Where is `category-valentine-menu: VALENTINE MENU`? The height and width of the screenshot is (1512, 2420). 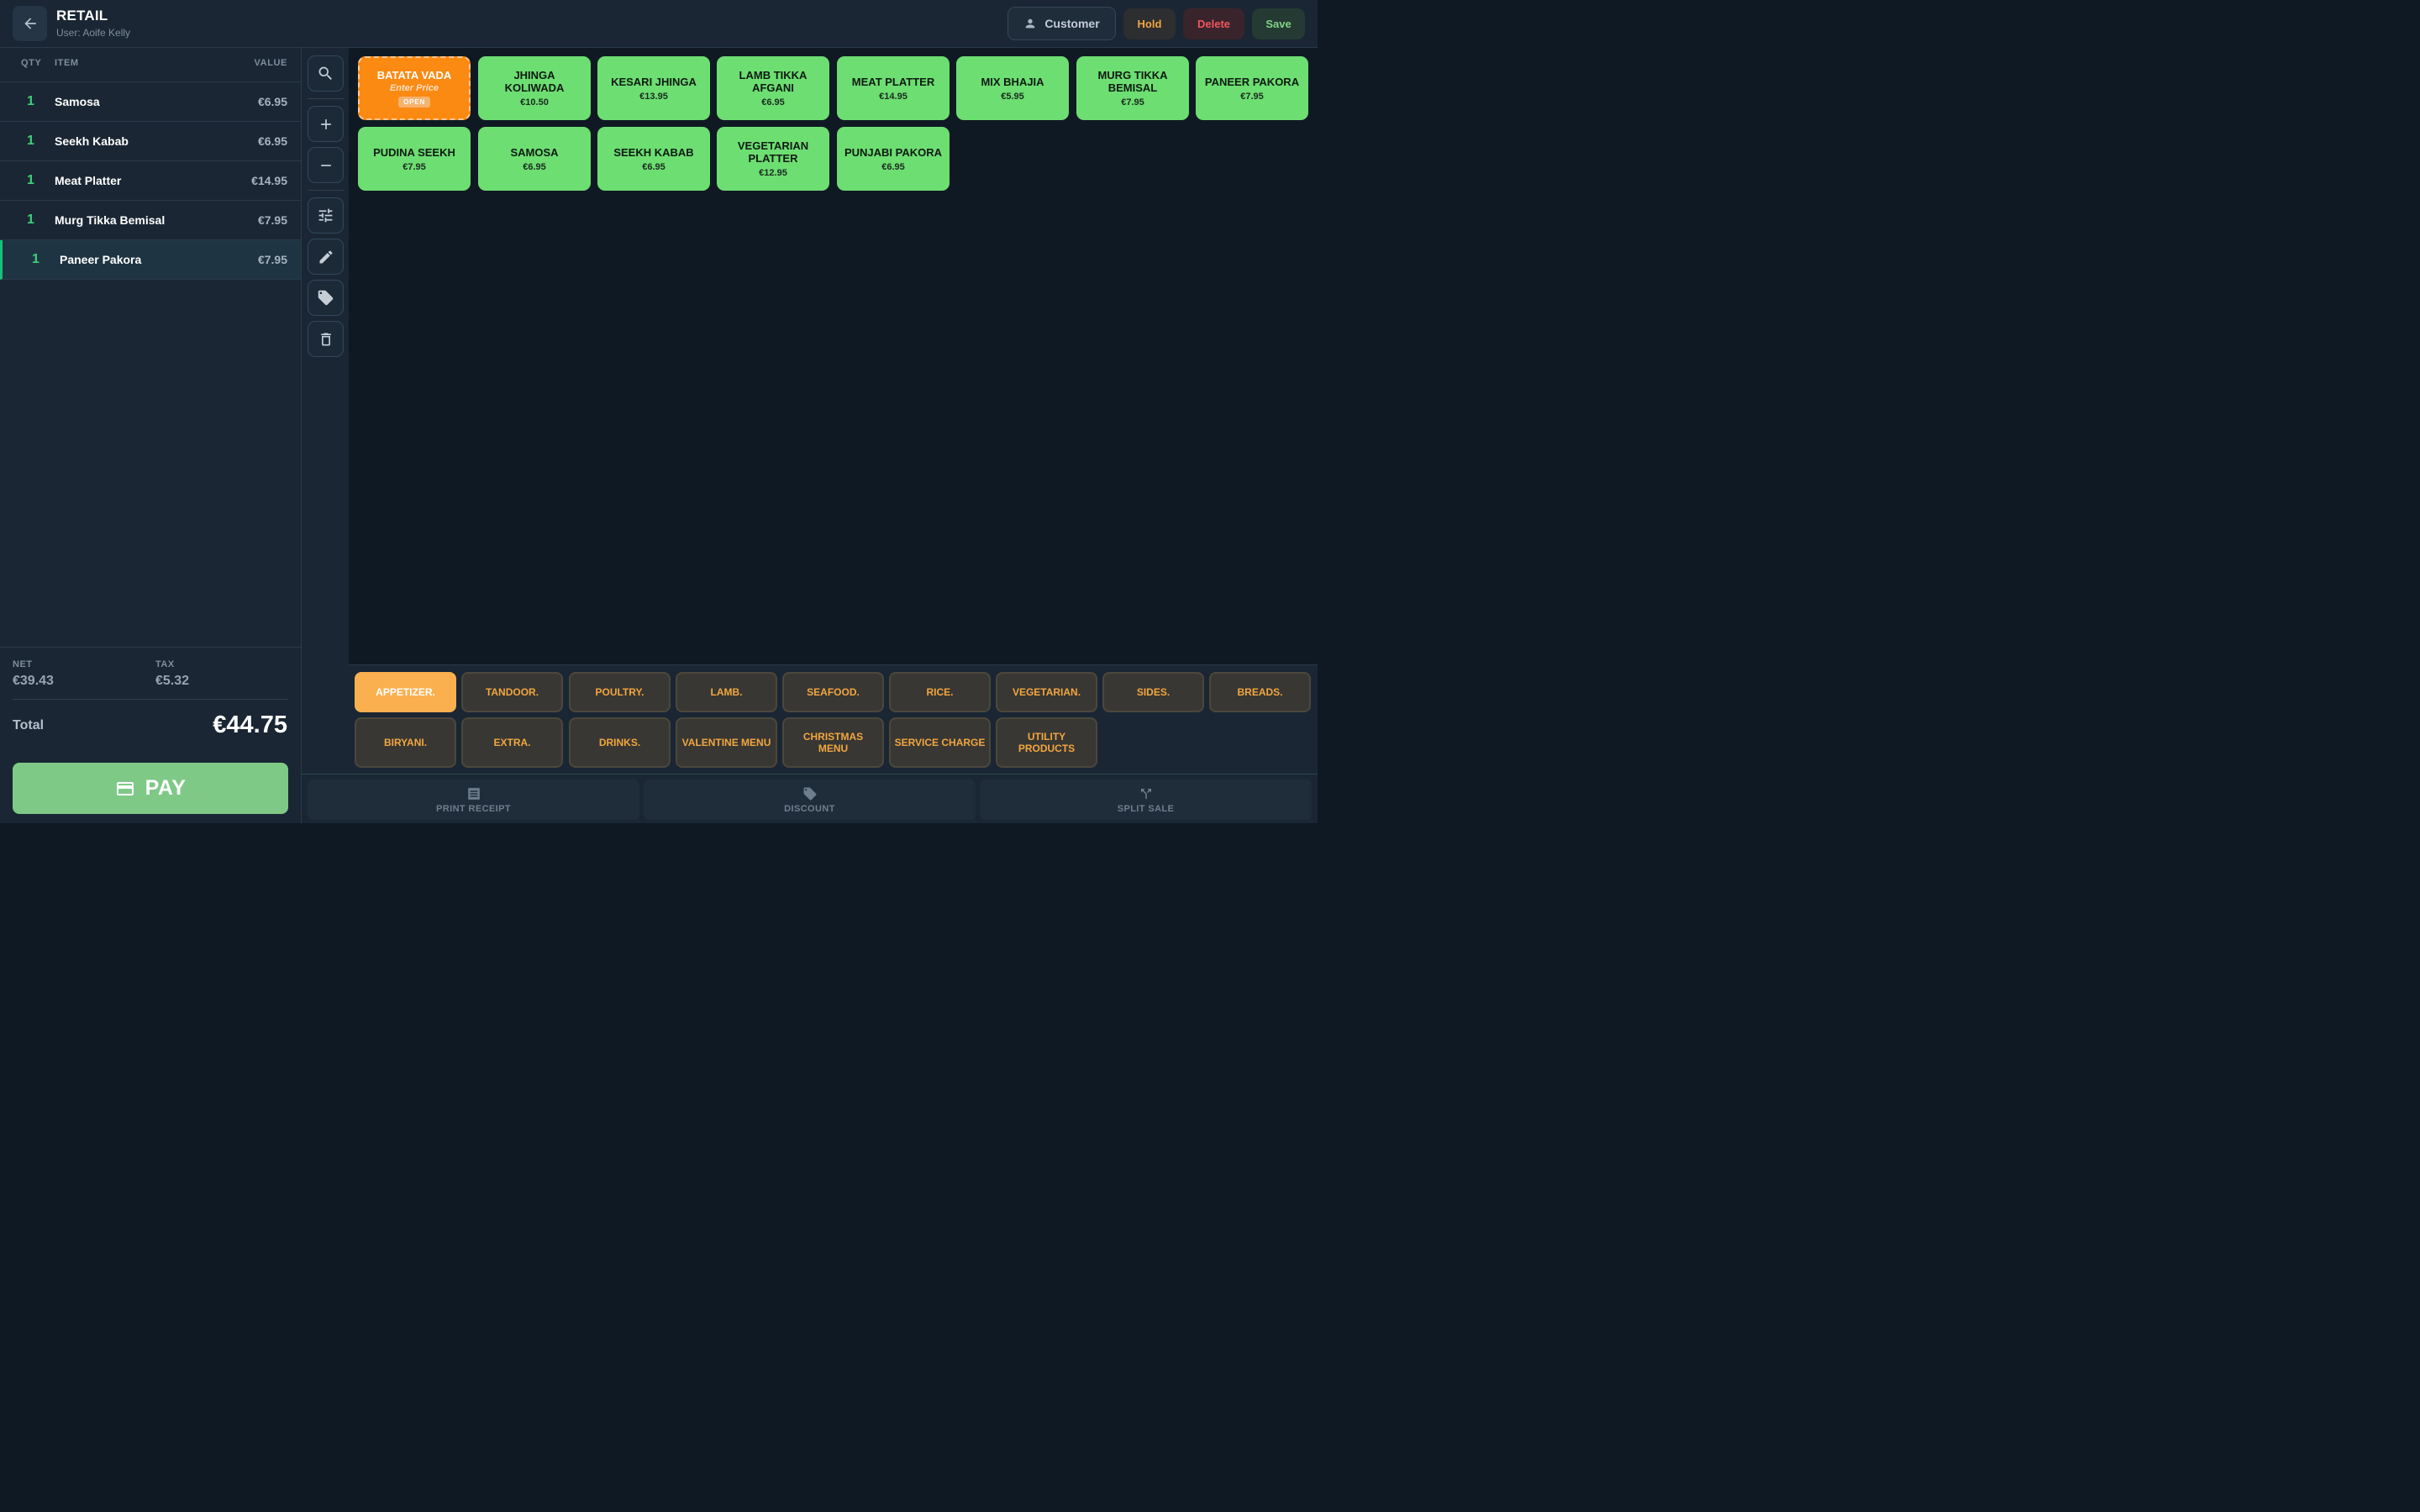
category-valentine-menu: VALENTINE MENU is located at coordinates (726, 742).